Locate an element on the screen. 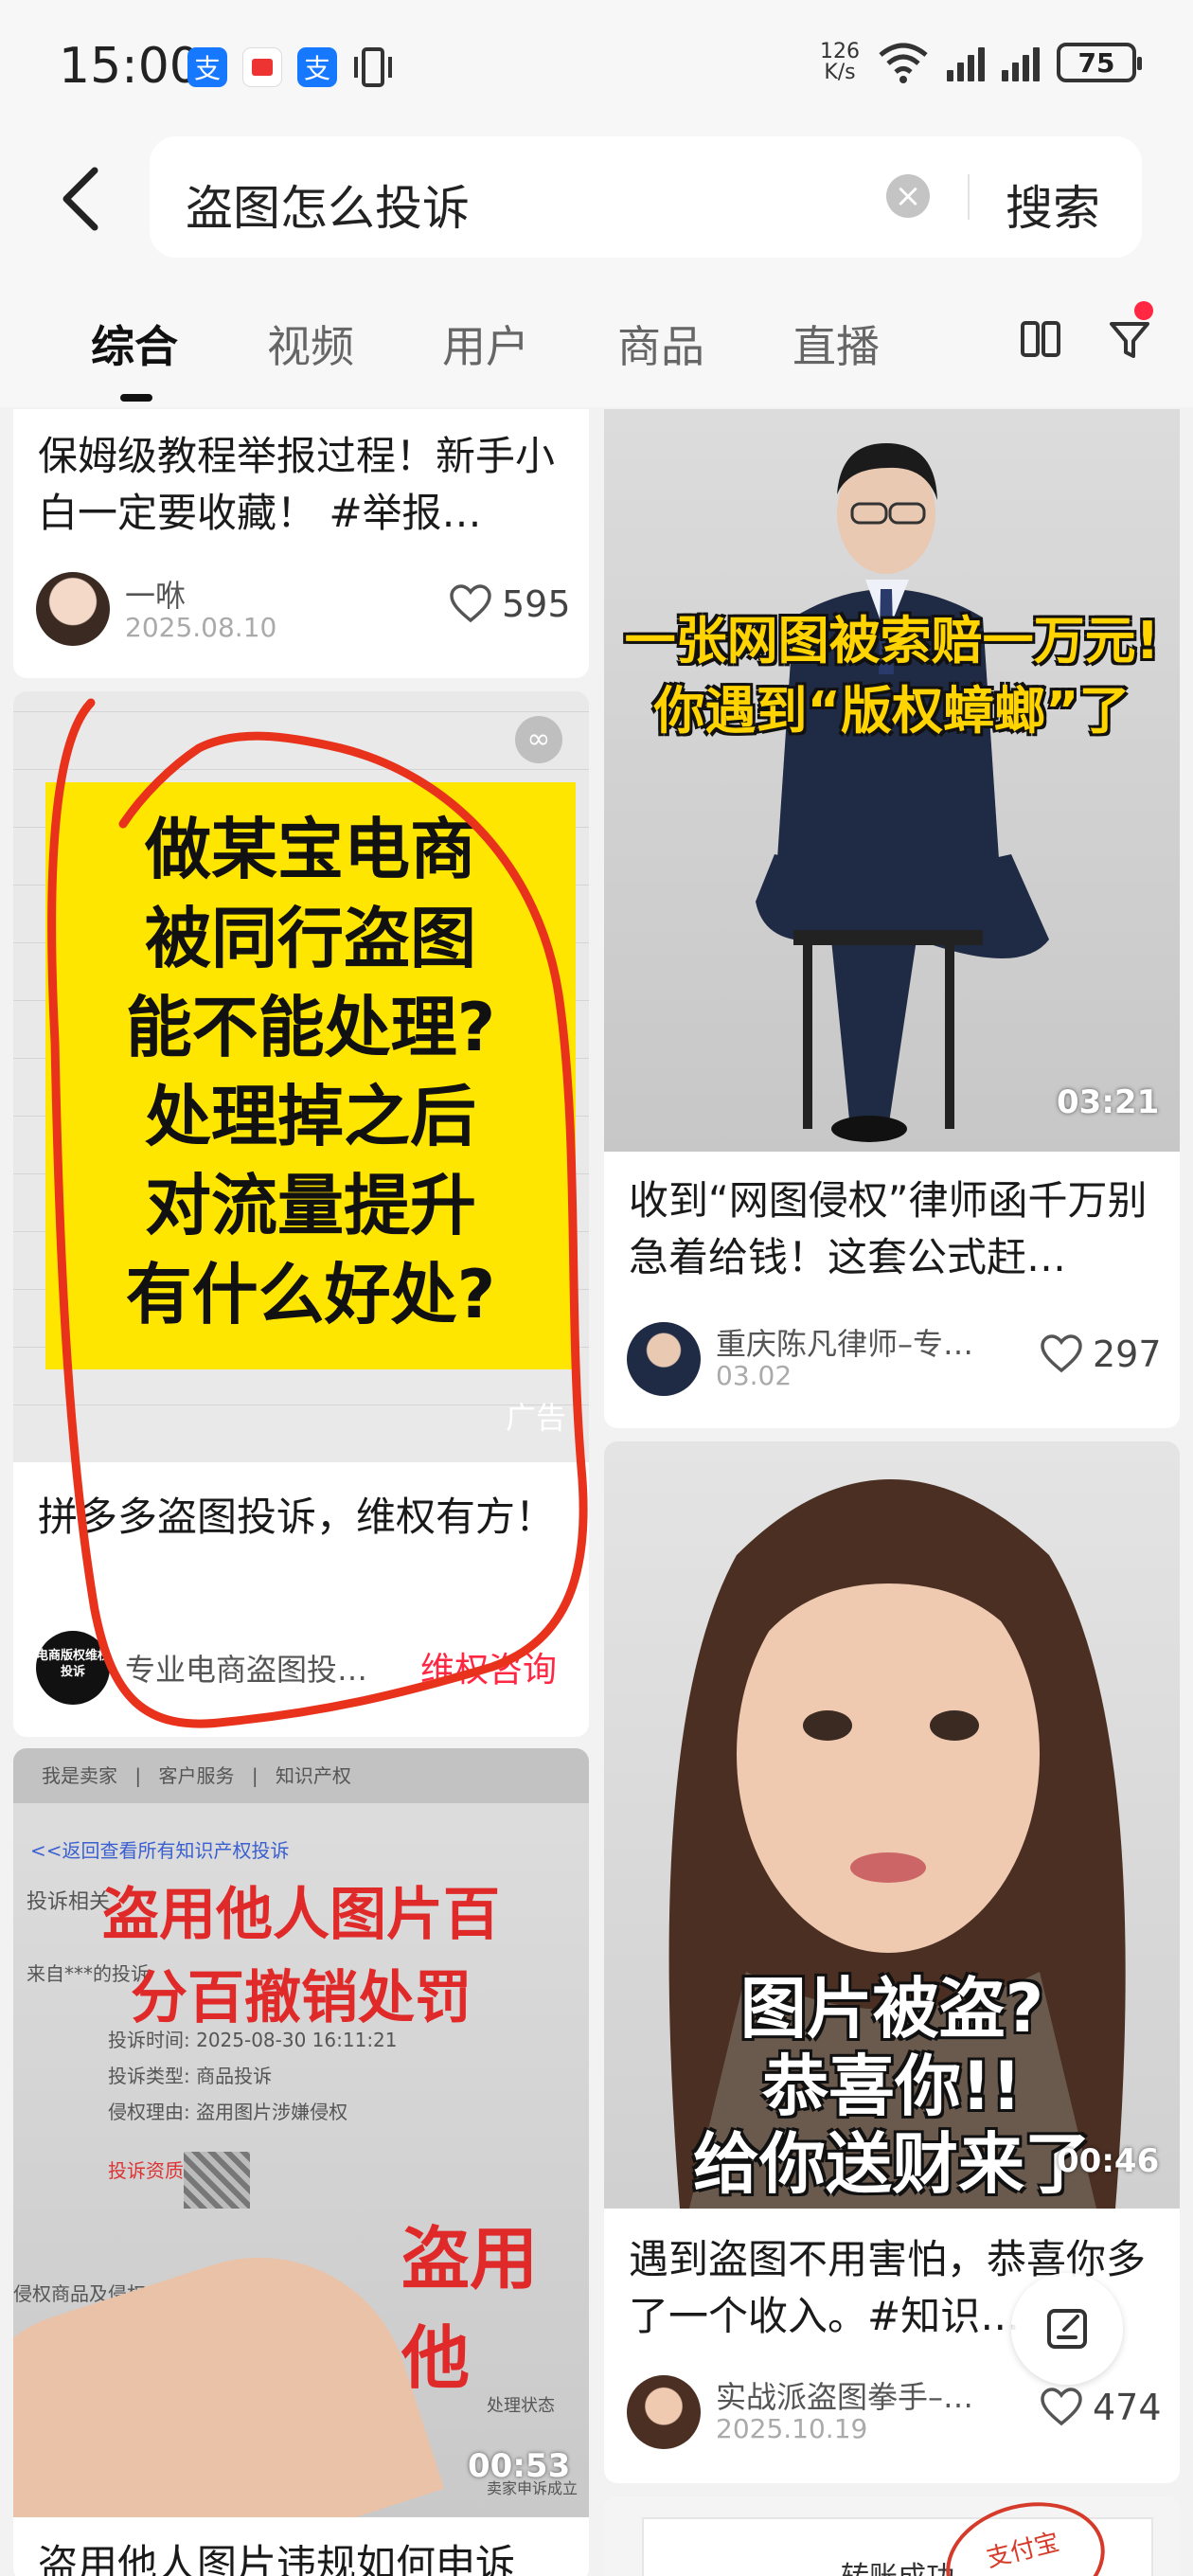  complaint-thumbnail is located at coordinates (217, 2180).